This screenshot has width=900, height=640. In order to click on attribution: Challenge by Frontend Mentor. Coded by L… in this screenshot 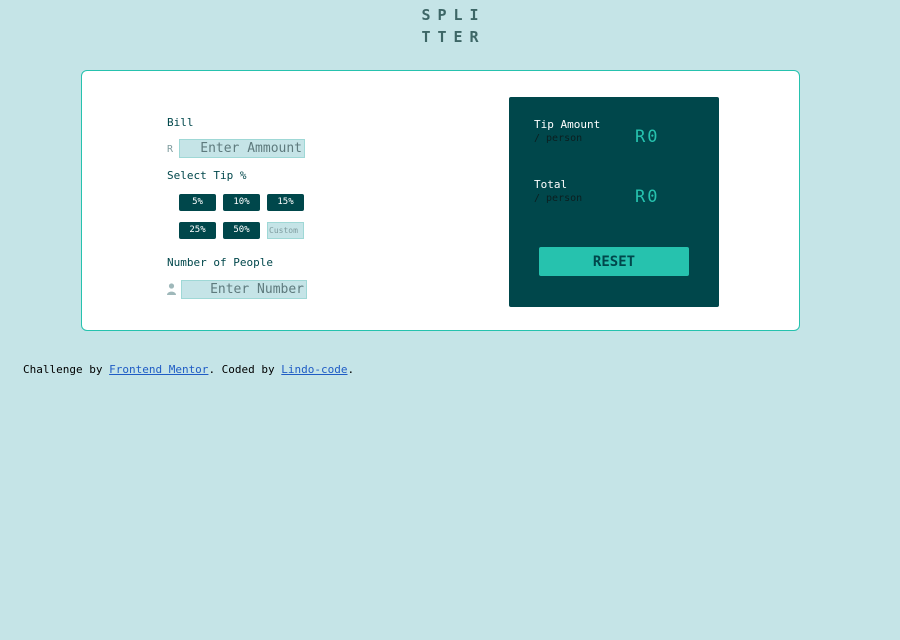, I will do `click(188, 369)`.